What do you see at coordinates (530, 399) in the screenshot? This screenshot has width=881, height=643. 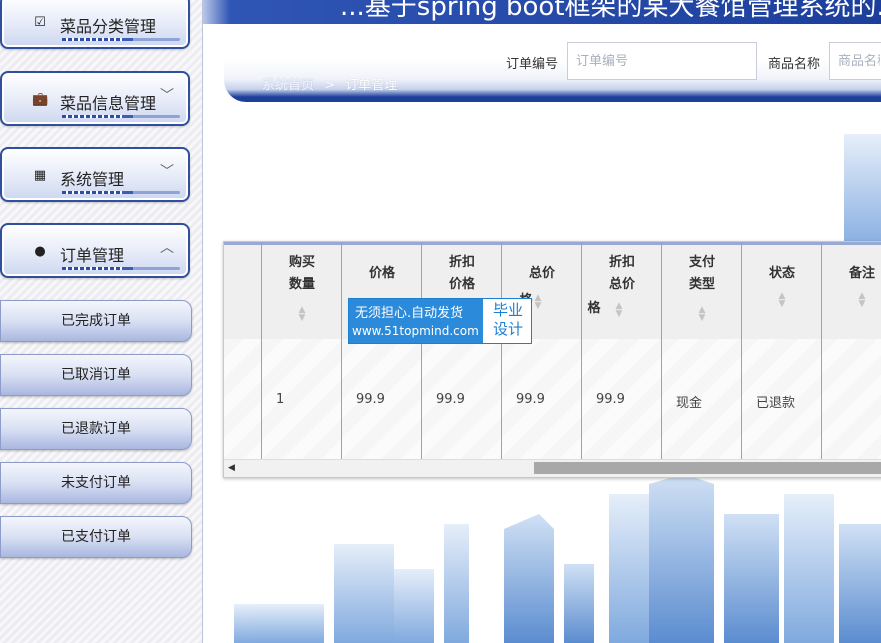 I see `cell-total-price: 99.9` at bounding box center [530, 399].